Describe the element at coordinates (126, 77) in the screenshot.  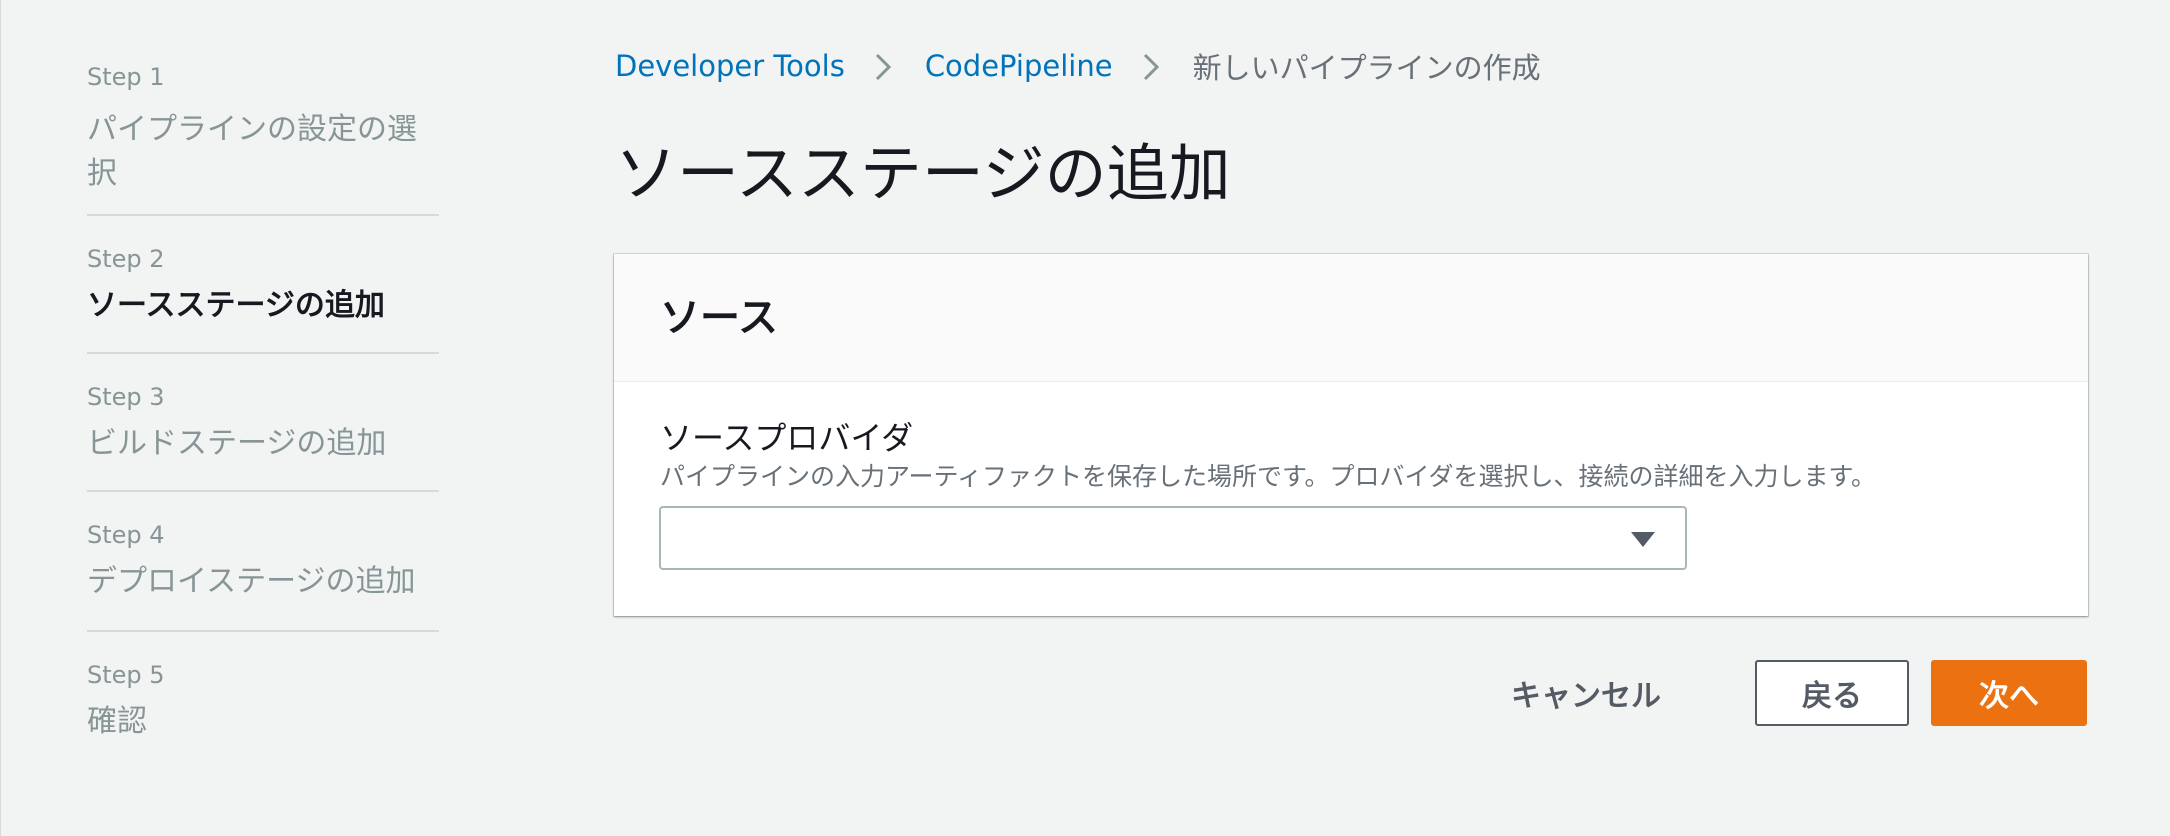
I see `step-number: Step 1` at that location.